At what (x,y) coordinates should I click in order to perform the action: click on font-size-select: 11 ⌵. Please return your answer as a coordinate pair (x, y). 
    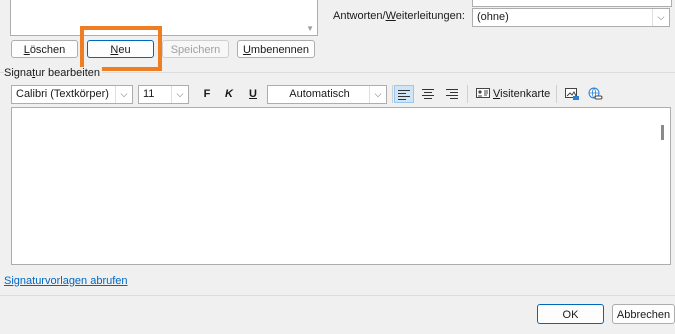
    Looking at the image, I should click on (163, 94).